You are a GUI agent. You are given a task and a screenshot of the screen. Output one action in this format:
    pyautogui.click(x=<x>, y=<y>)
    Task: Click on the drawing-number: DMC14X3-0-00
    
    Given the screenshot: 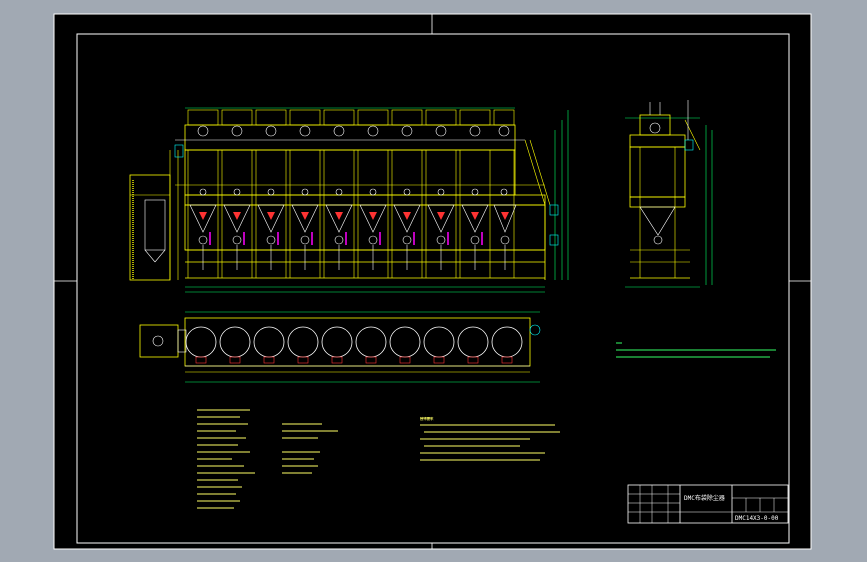 What is the action you would take?
    pyautogui.click(x=757, y=518)
    